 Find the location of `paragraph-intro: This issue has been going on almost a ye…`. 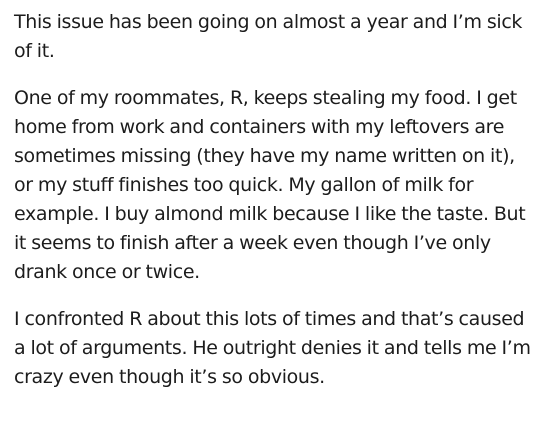

paragraph-intro: This issue has been going on almost a ye… is located at coordinates (268, 36).